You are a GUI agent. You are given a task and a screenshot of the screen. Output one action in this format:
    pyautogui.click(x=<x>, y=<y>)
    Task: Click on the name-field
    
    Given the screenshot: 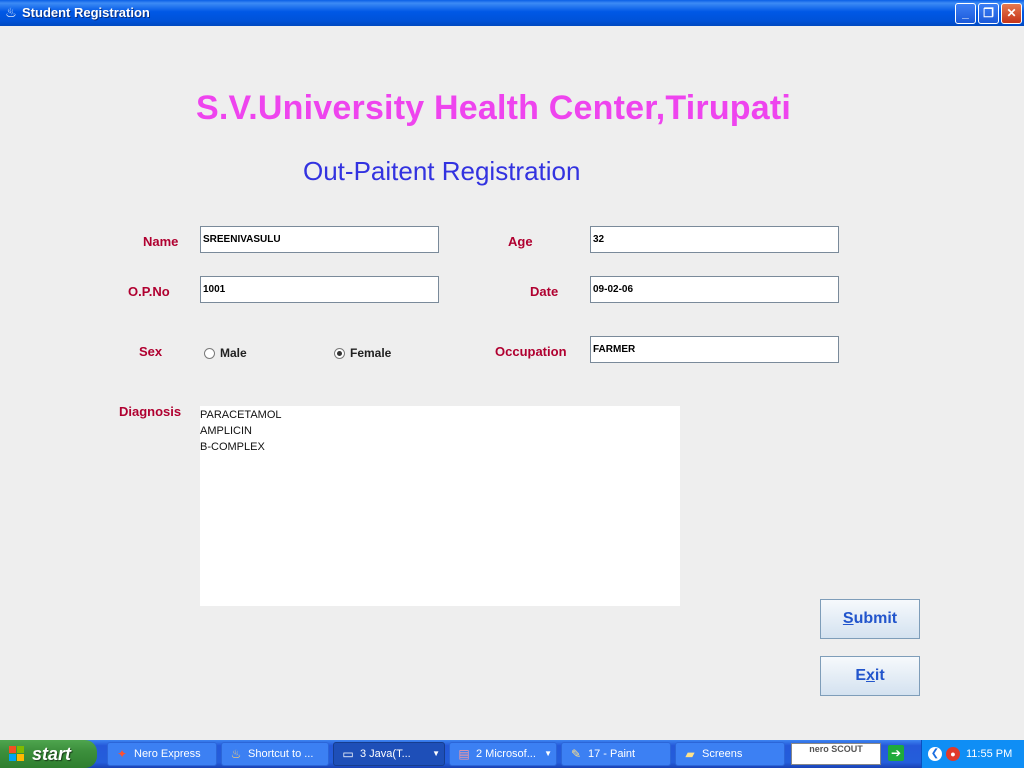 What is the action you would take?
    pyautogui.click(x=319, y=239)
    